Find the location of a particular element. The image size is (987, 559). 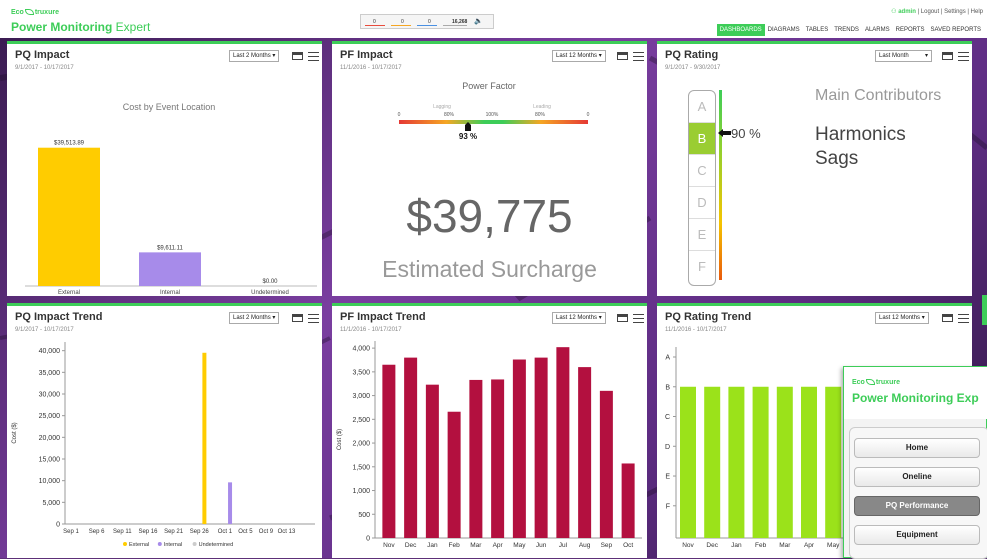

grade-b: B is located at coordinates (702, 139).